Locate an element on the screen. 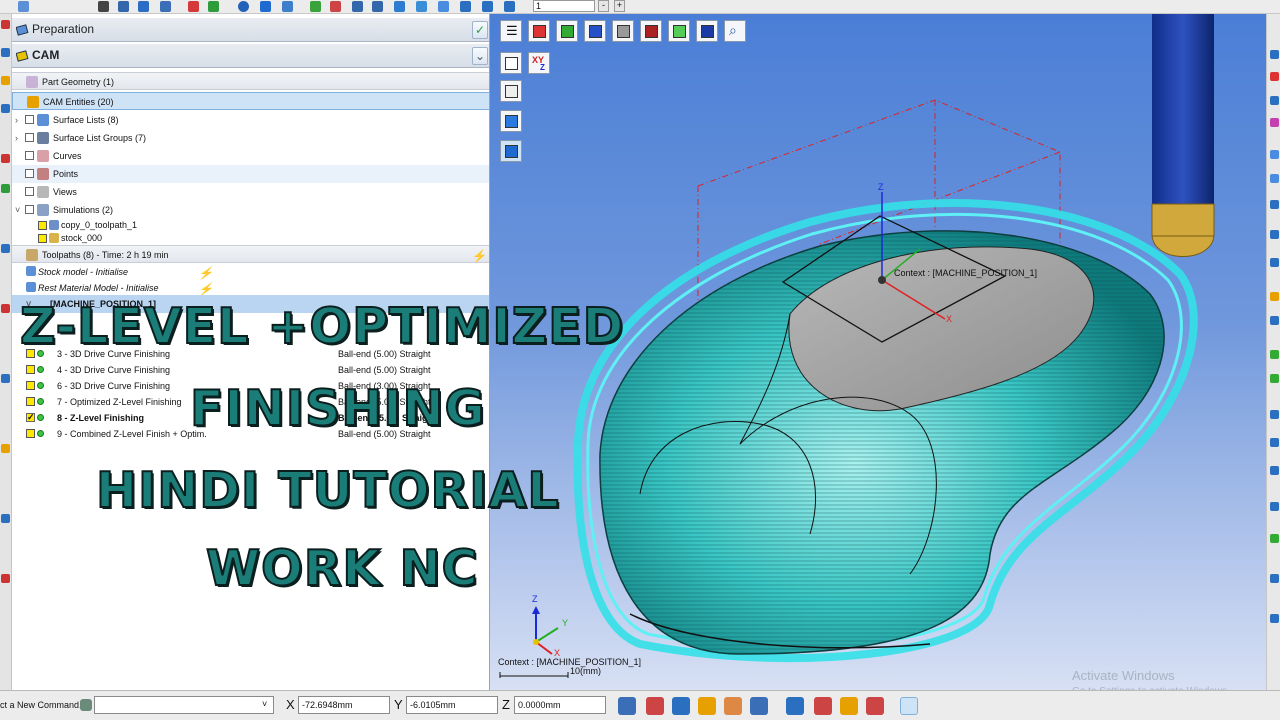 This screenshot has width=1280, height=720. view-top-button is located at coordinates (595, 31).